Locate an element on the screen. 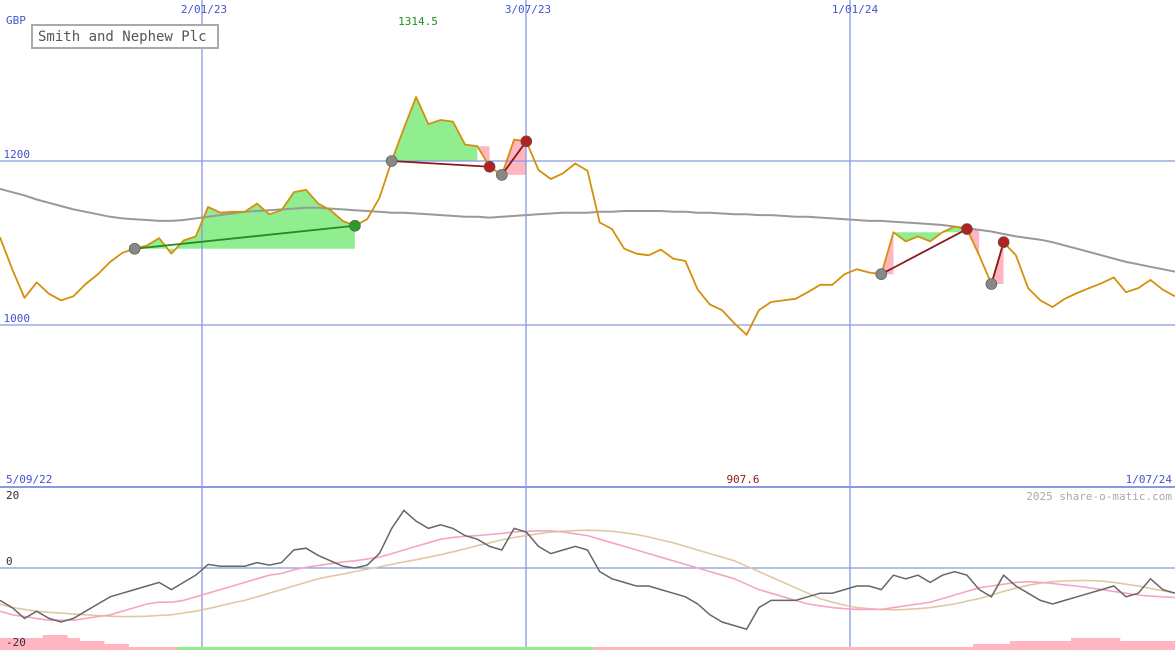 The width and height of the screenshot is (1175, 650). chart-title-box: Smith and Nephew Plc is located at coordinates (125, 36).